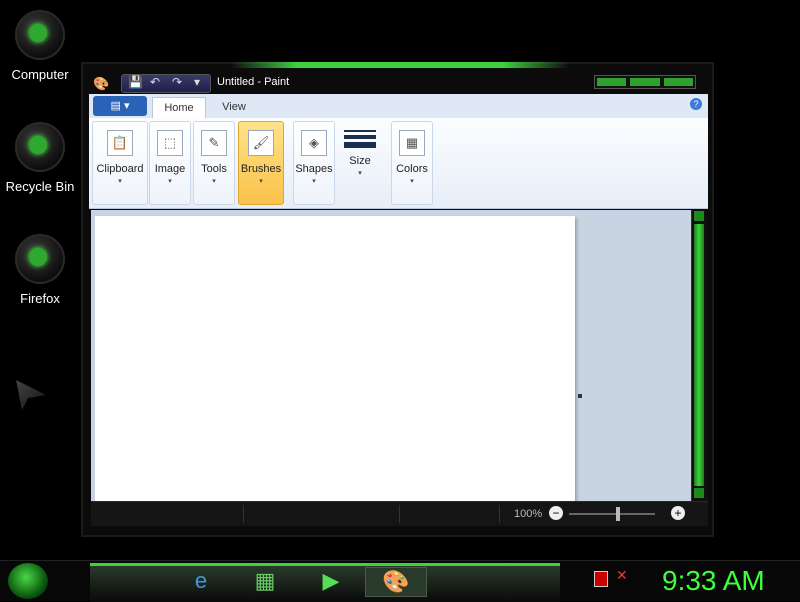  Describe the element at coordinates (214, 169) in the screenshot. I see `group-label: Tools` at that location.